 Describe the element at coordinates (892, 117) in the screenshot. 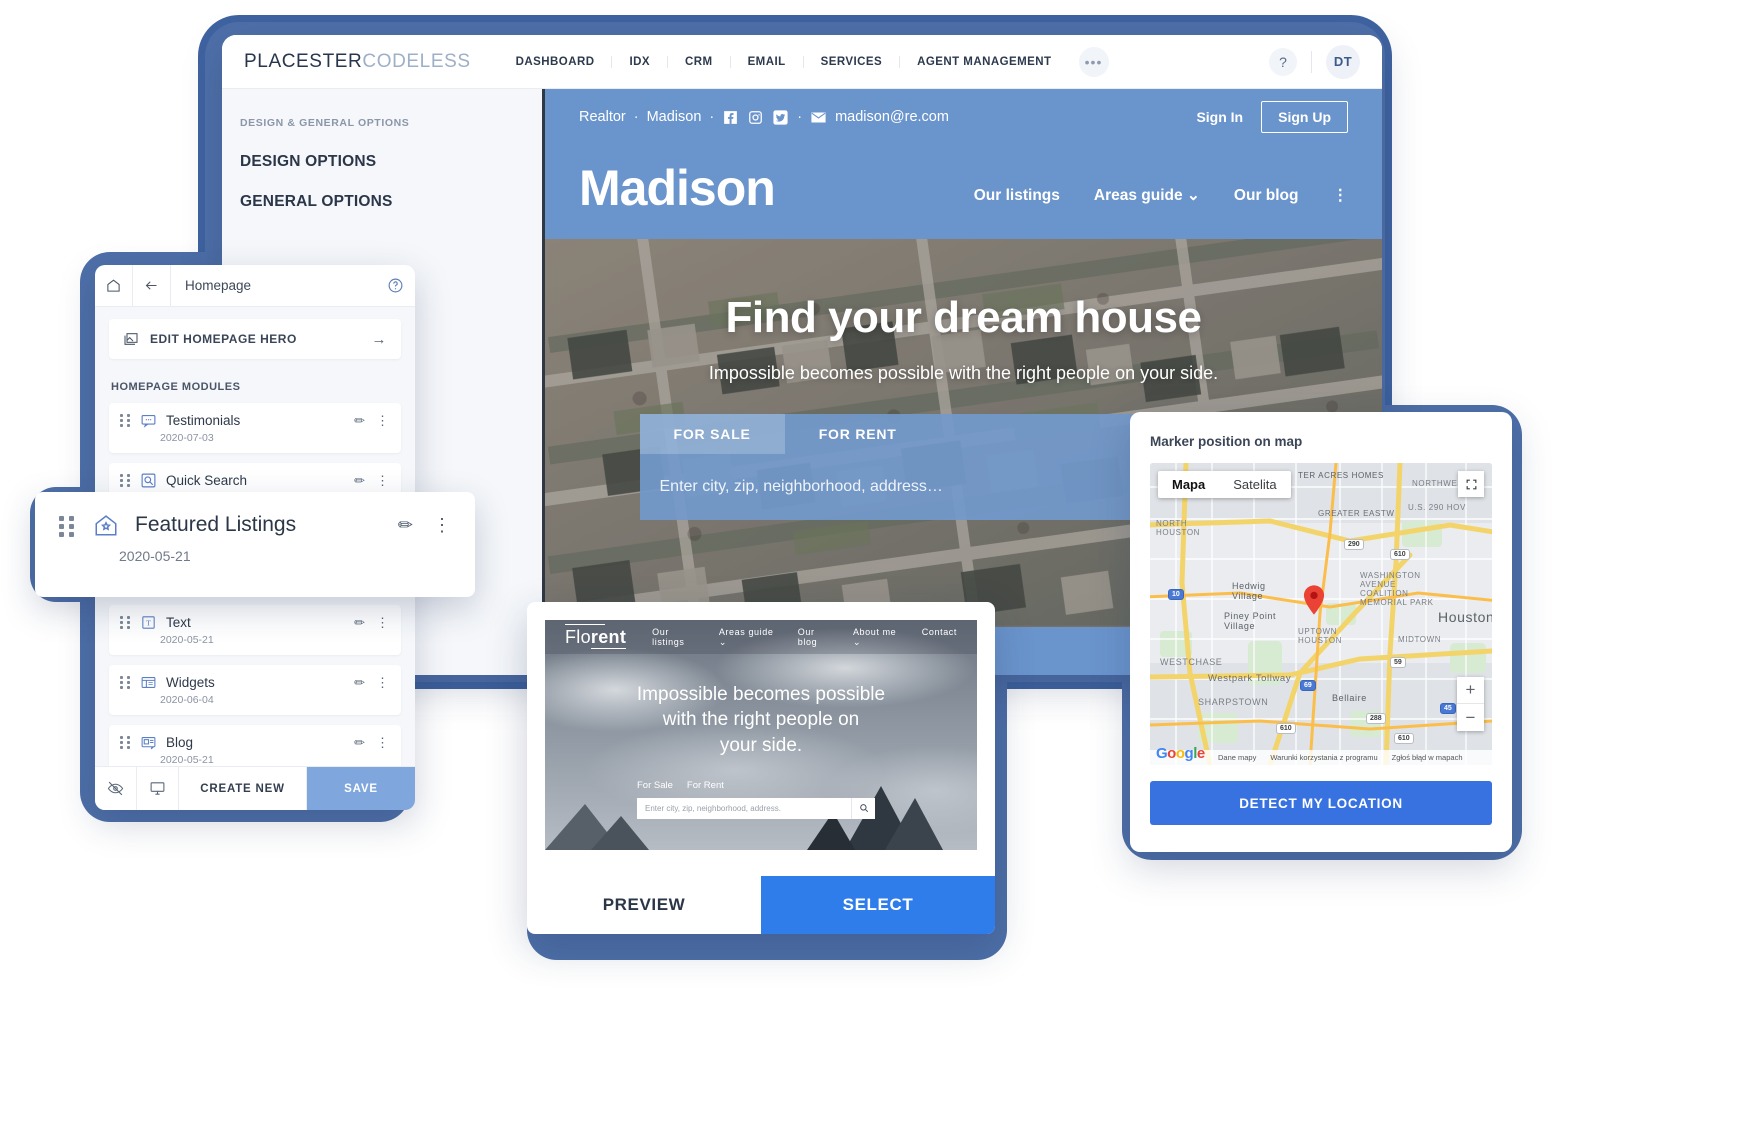

I see `site-email: madison@re.com` at that location.